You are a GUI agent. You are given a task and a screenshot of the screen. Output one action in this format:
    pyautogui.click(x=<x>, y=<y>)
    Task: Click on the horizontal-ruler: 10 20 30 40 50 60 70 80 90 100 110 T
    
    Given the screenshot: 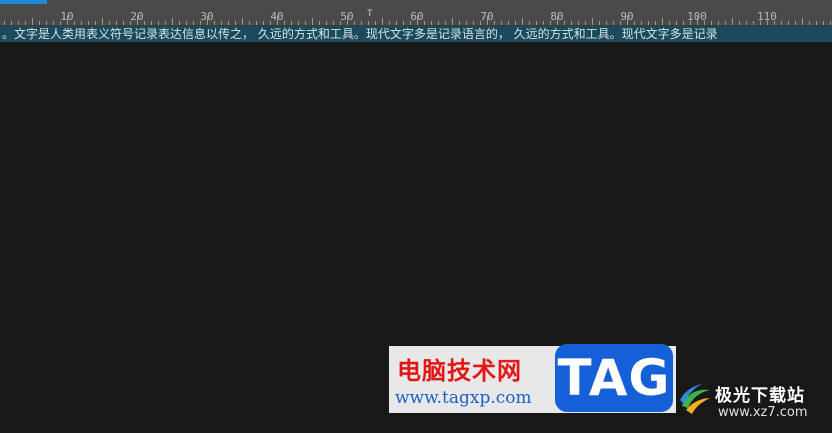 What is the action you would take?
    pyautogui.click(x=416, y=13)
    